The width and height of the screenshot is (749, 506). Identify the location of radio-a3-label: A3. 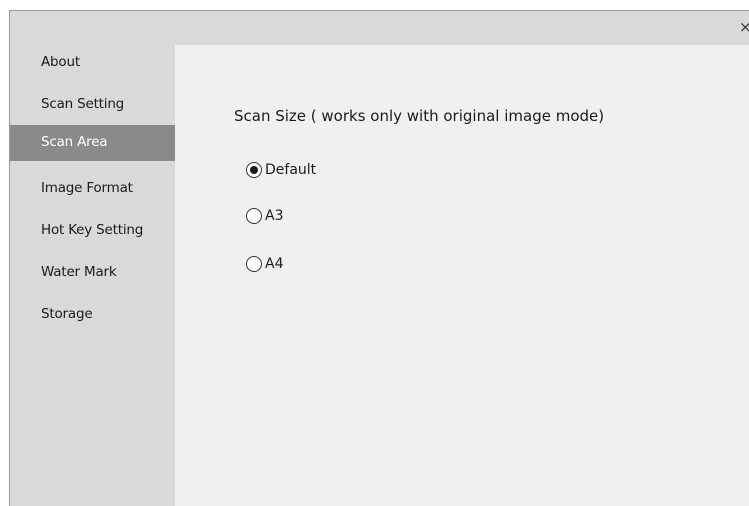
(274, 216).